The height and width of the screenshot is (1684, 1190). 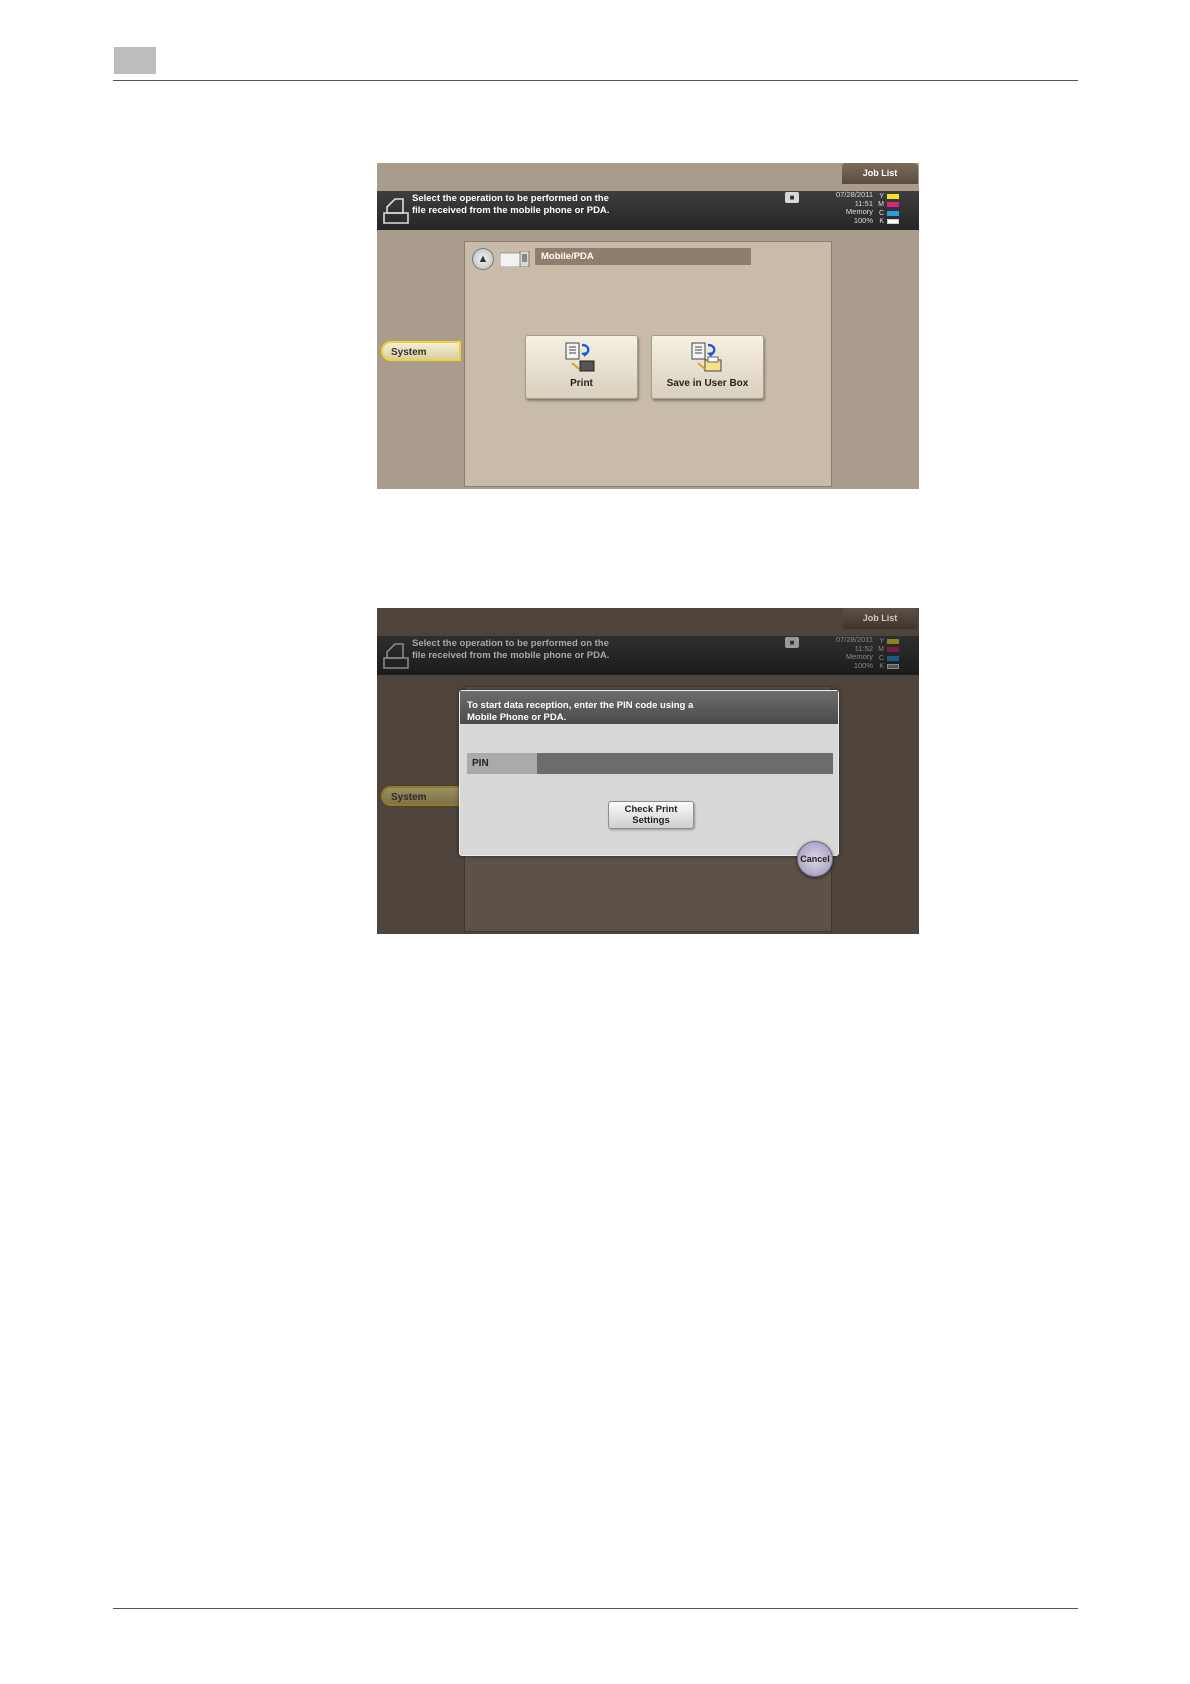 I want to click on check-label-line-1: Check Print, so click(x=651, y=809).